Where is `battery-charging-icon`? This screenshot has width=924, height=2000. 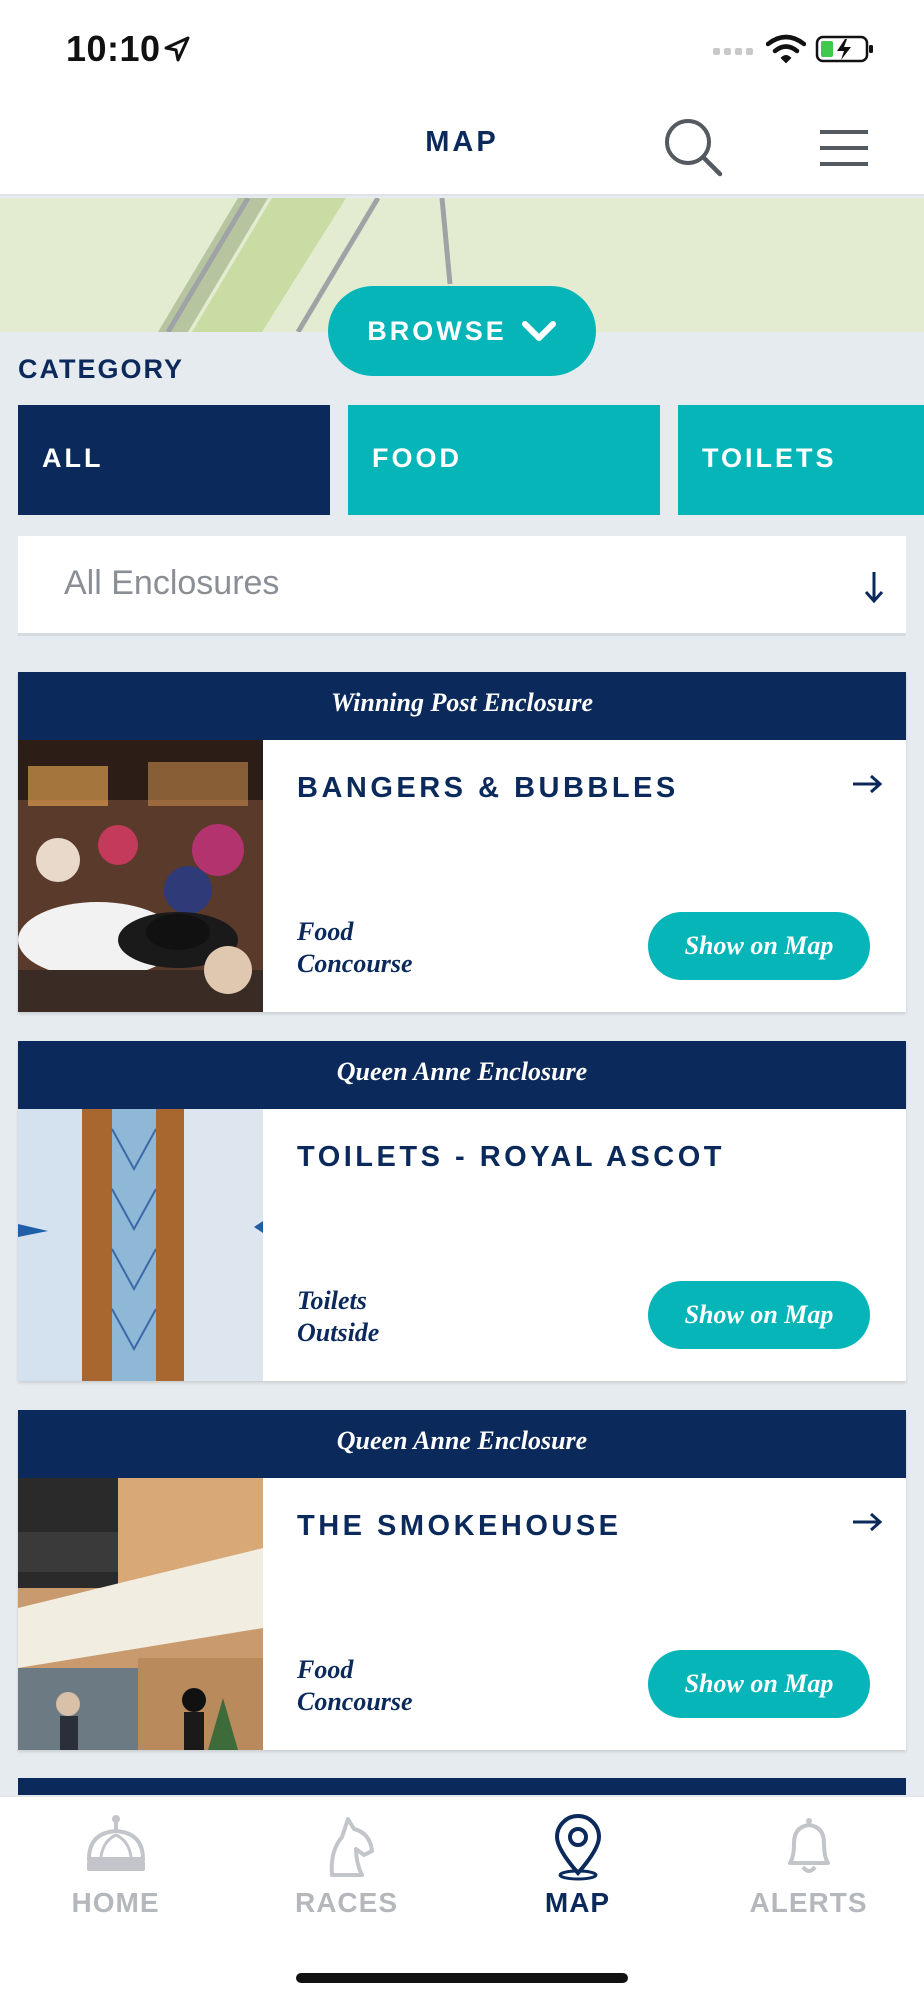
battery-charging-icon is located at coordinates (844, 49).